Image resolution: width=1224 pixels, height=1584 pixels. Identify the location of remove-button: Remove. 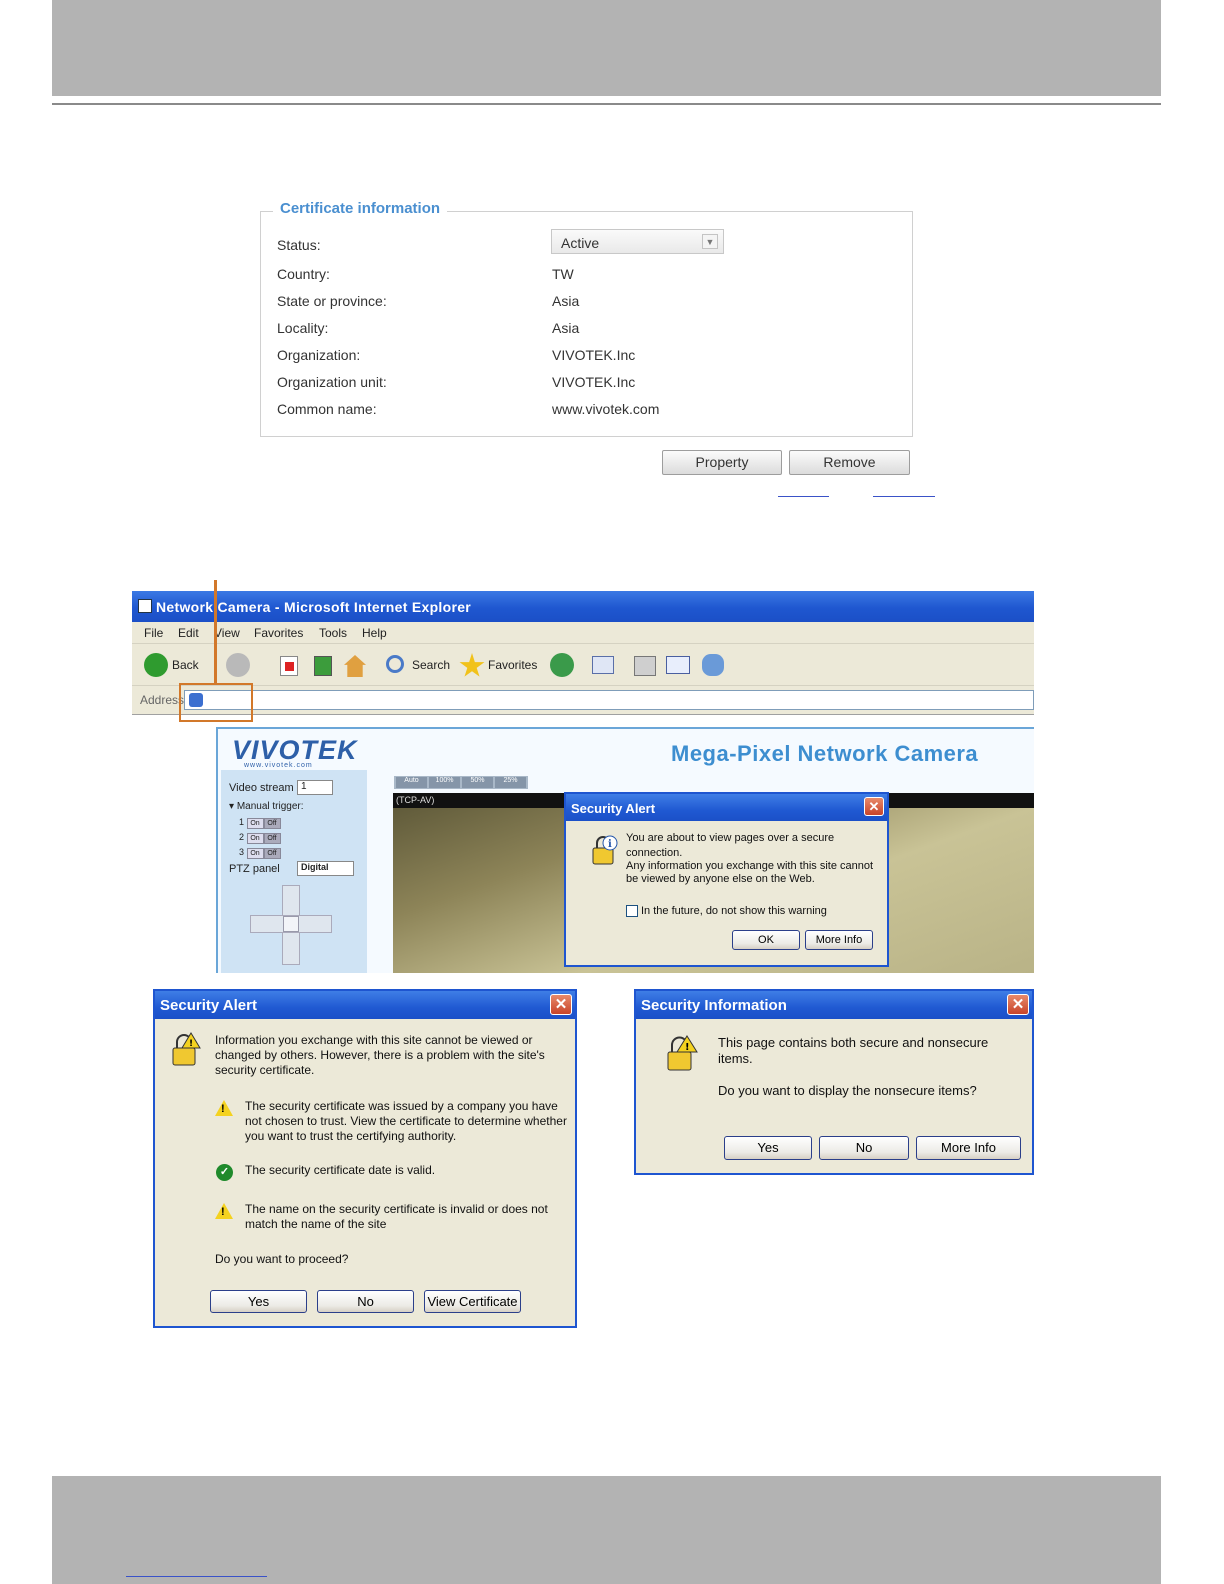
(849, 462).